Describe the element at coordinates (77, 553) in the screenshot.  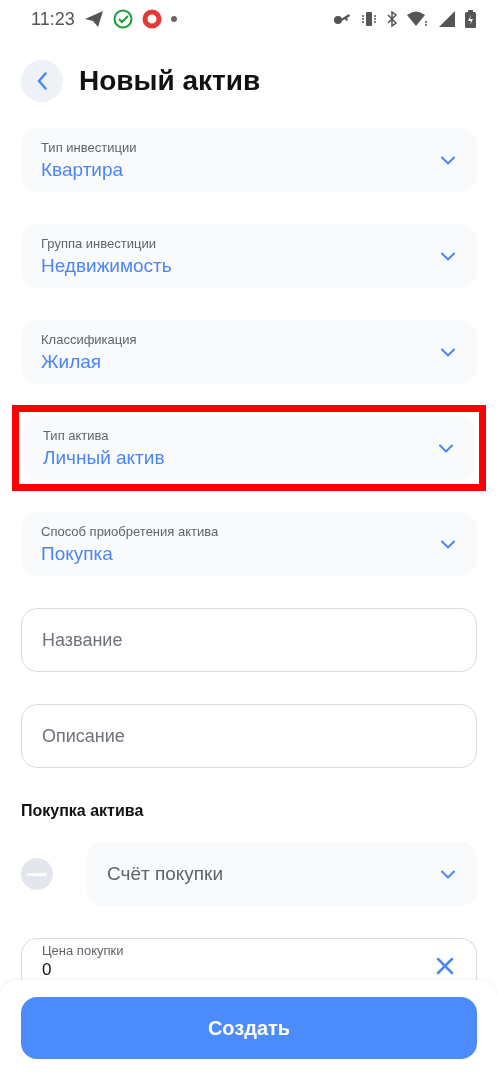
I see `field-value: Покупка` at that location.